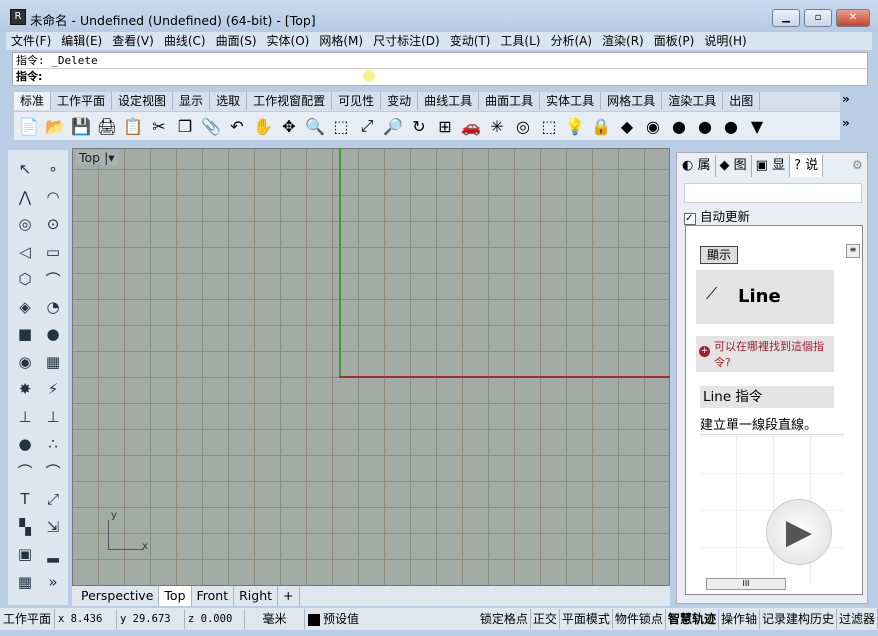 The height and width of the screenshot is (636, 878). I want to click on left-tool-icon: ■, so click(25, 334).